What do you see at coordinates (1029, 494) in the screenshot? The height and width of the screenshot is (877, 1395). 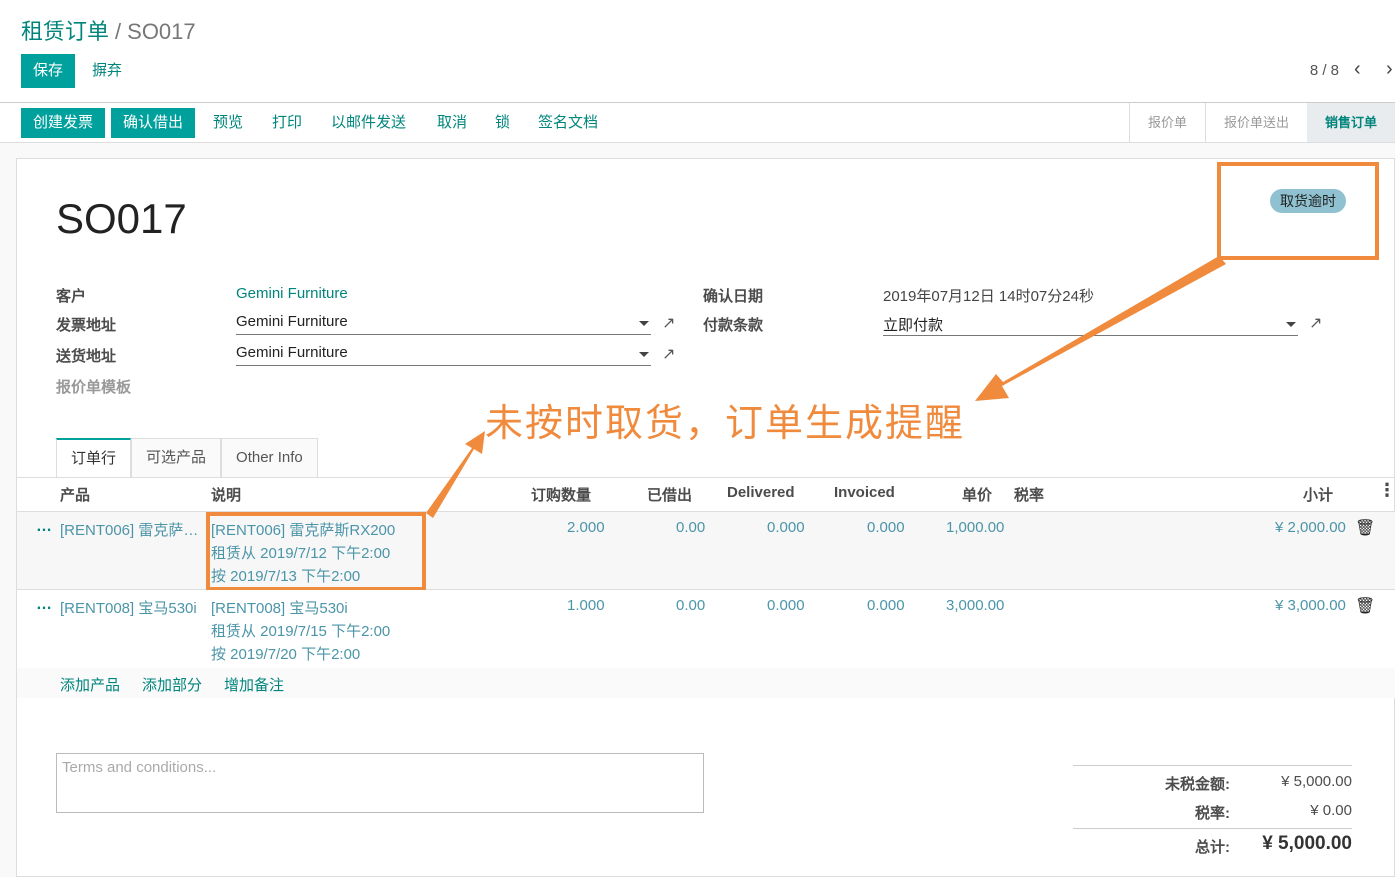 I see `column-header-tax: 税率` at bounding box center [1029, 494].